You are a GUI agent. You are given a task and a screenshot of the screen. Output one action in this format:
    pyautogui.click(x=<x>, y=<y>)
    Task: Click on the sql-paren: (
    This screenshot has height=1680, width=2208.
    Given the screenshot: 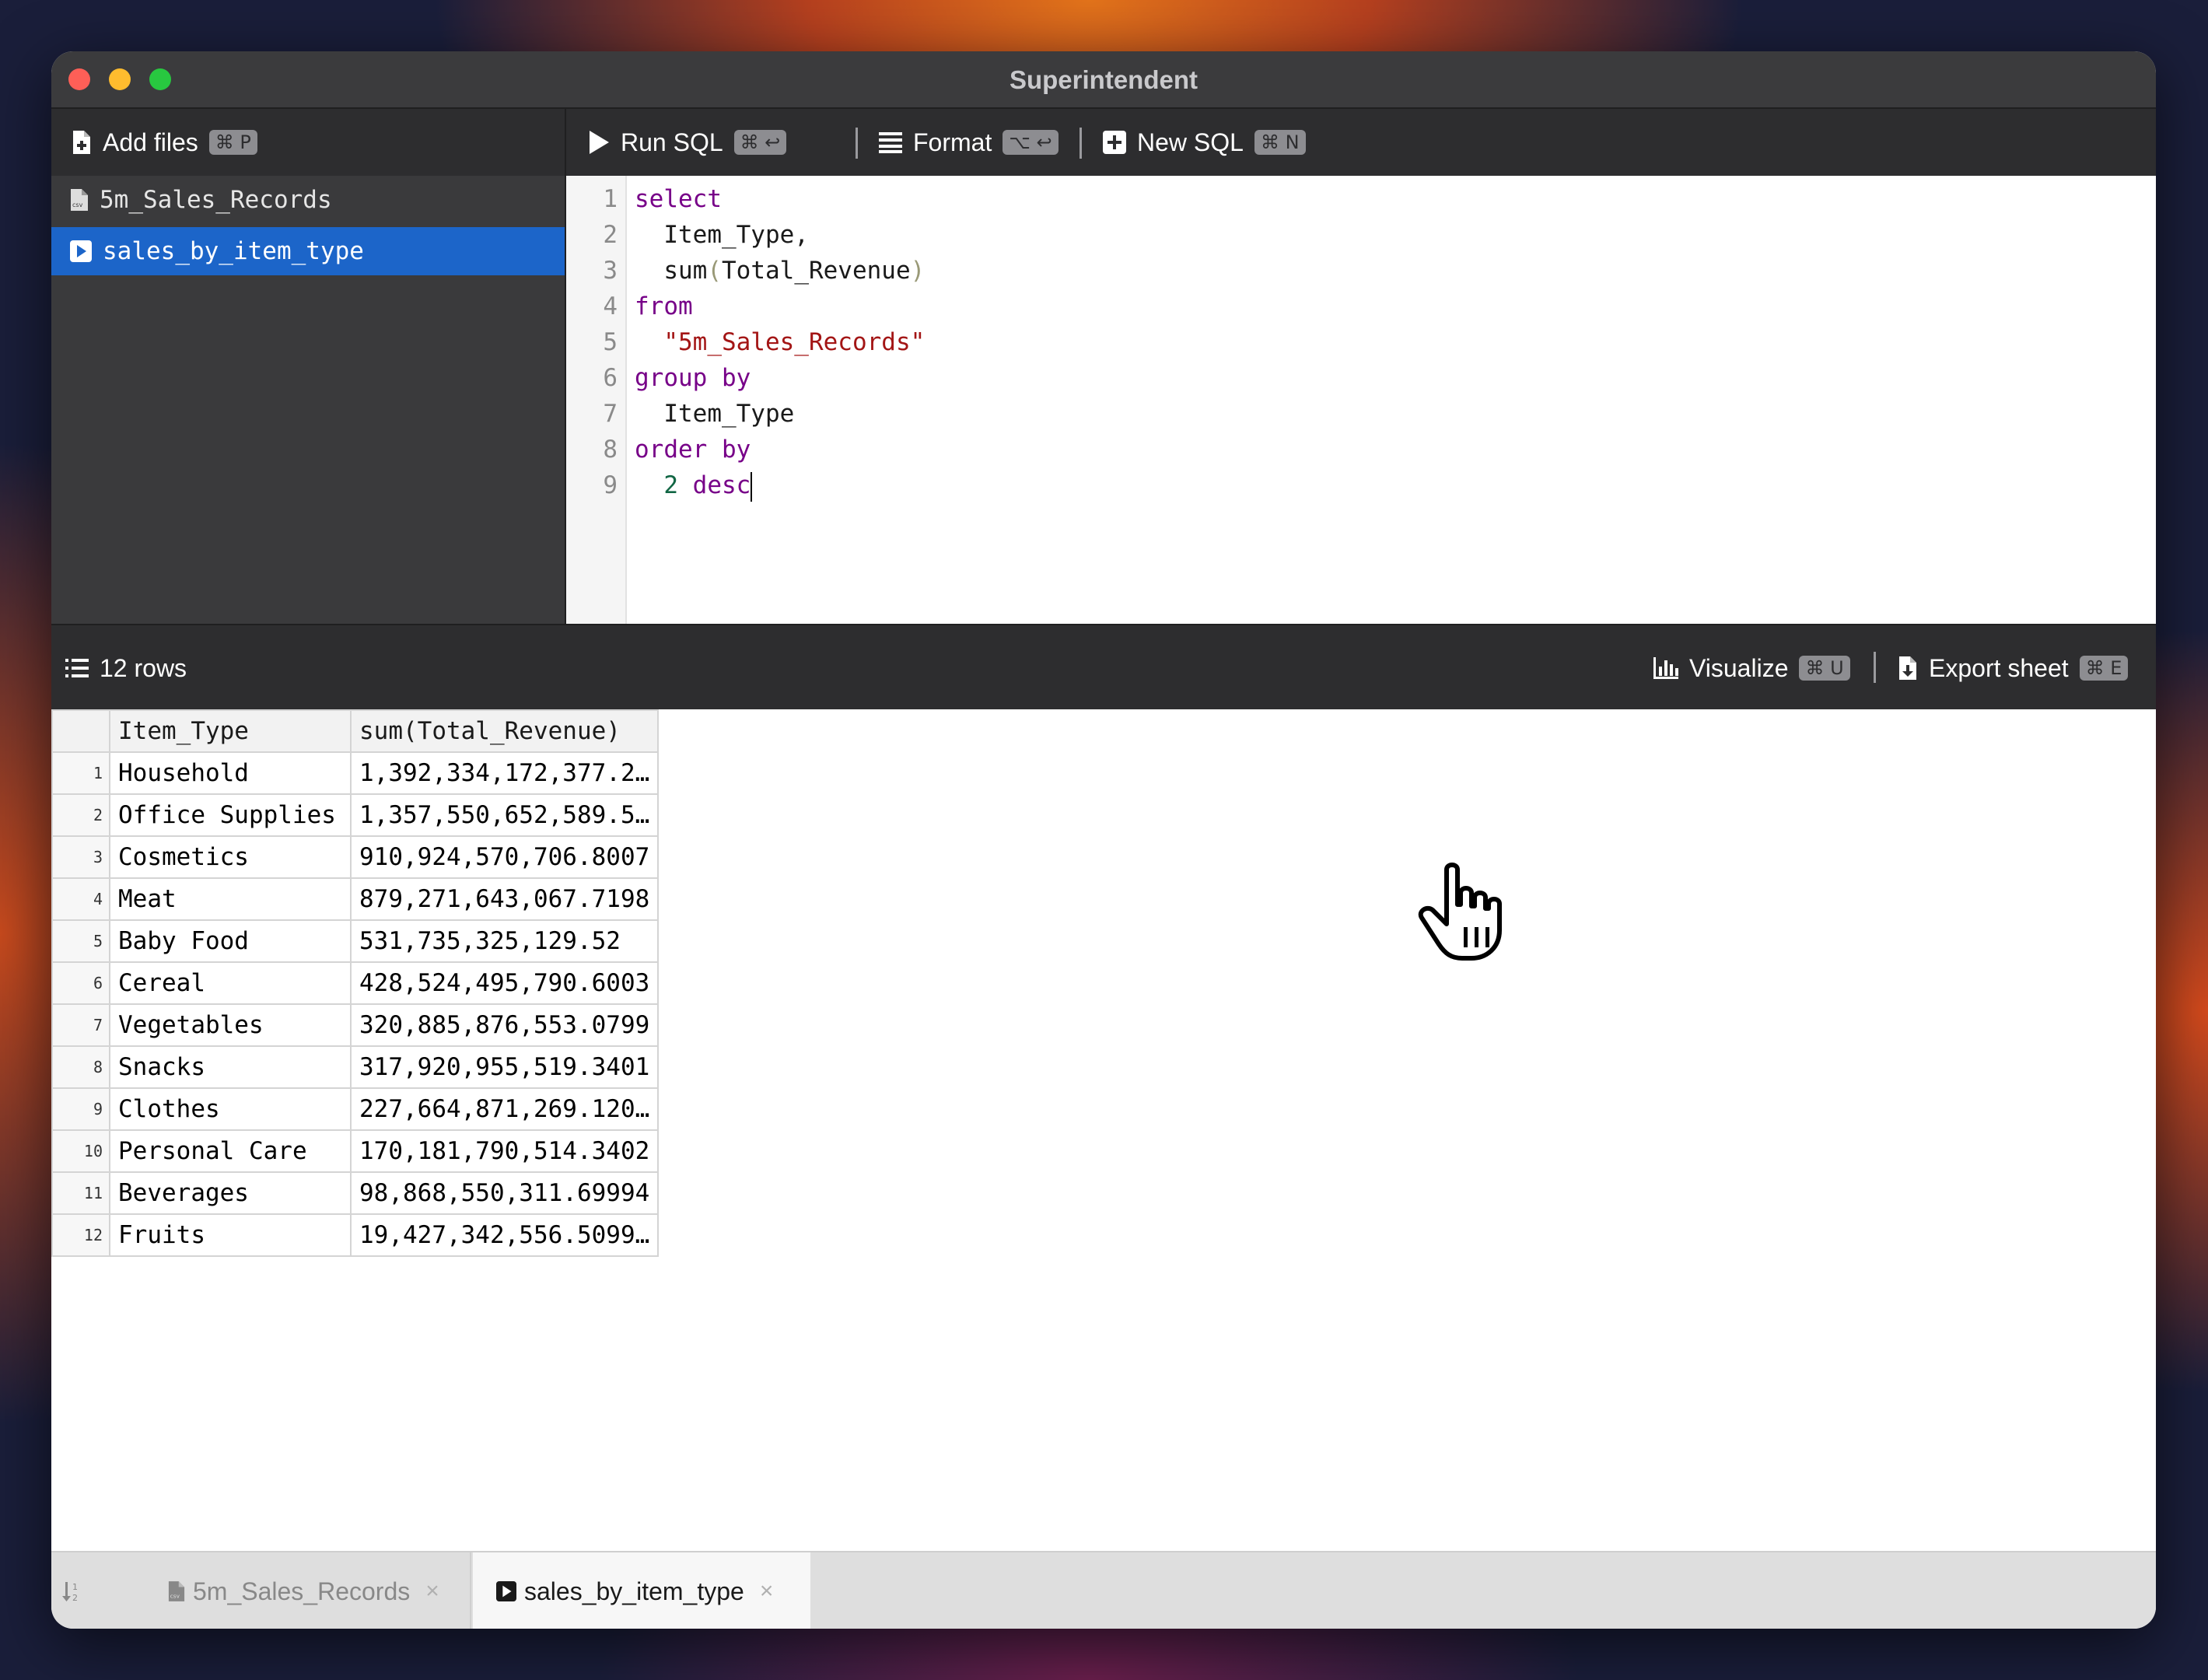 What is the action you would take?
    pyautogui.click(x=714, y=271)
    